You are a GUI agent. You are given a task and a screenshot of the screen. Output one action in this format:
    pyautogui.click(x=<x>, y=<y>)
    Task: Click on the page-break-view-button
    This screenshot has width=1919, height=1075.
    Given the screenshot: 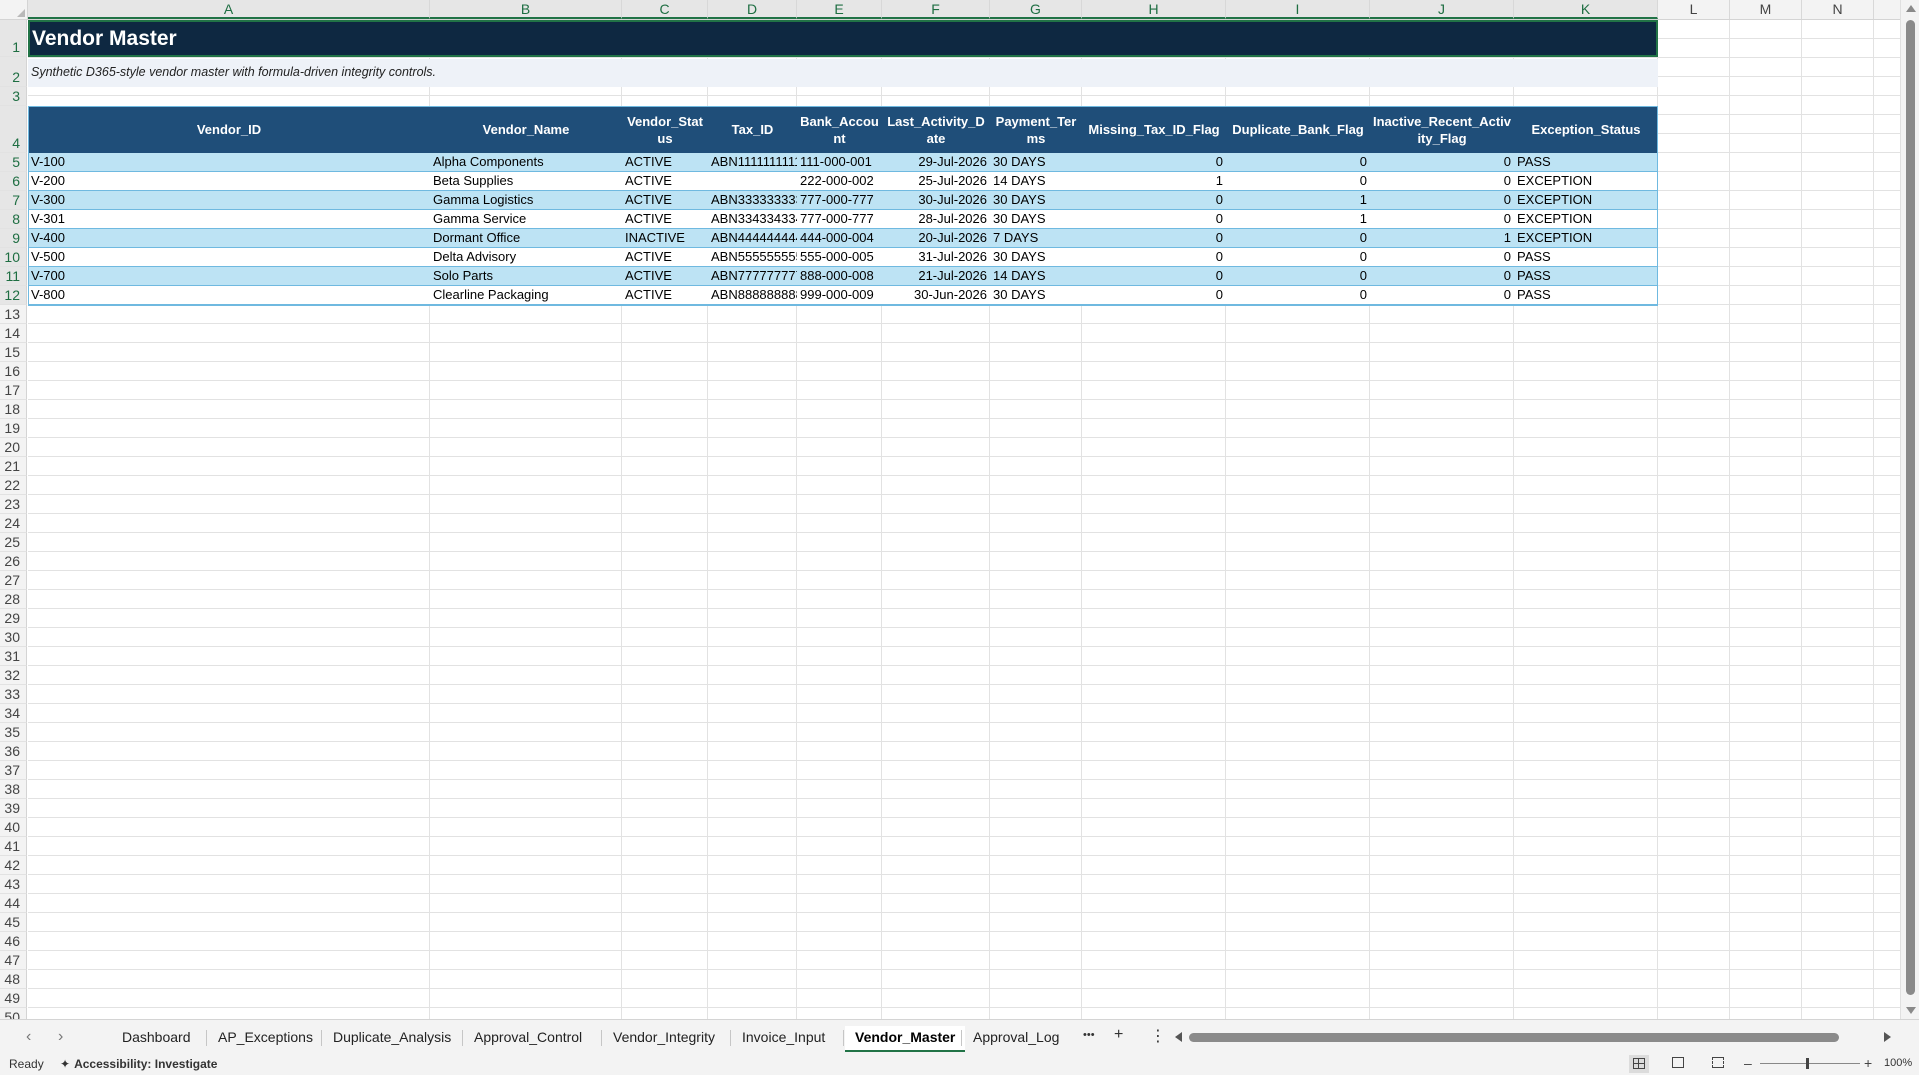 What is the action you would take?
    pyautogui.click(x=1718, y=1063)
    